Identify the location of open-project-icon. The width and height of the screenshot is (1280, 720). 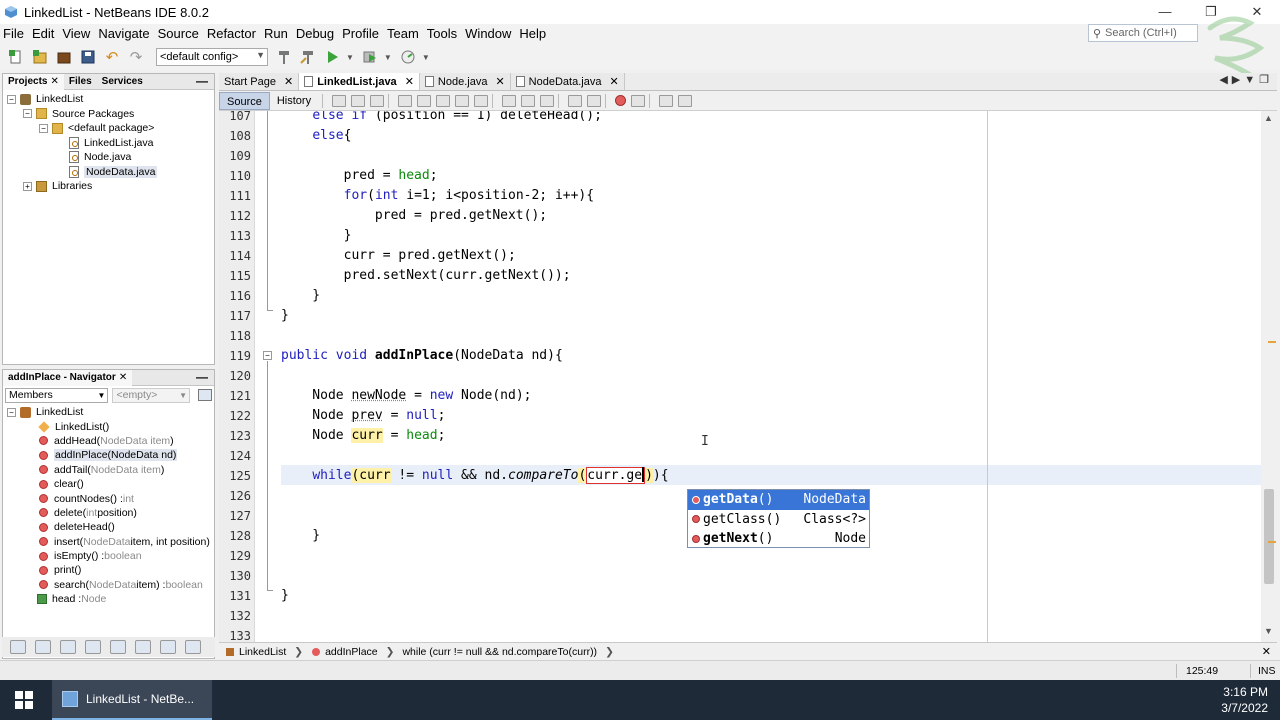
(64, 57).